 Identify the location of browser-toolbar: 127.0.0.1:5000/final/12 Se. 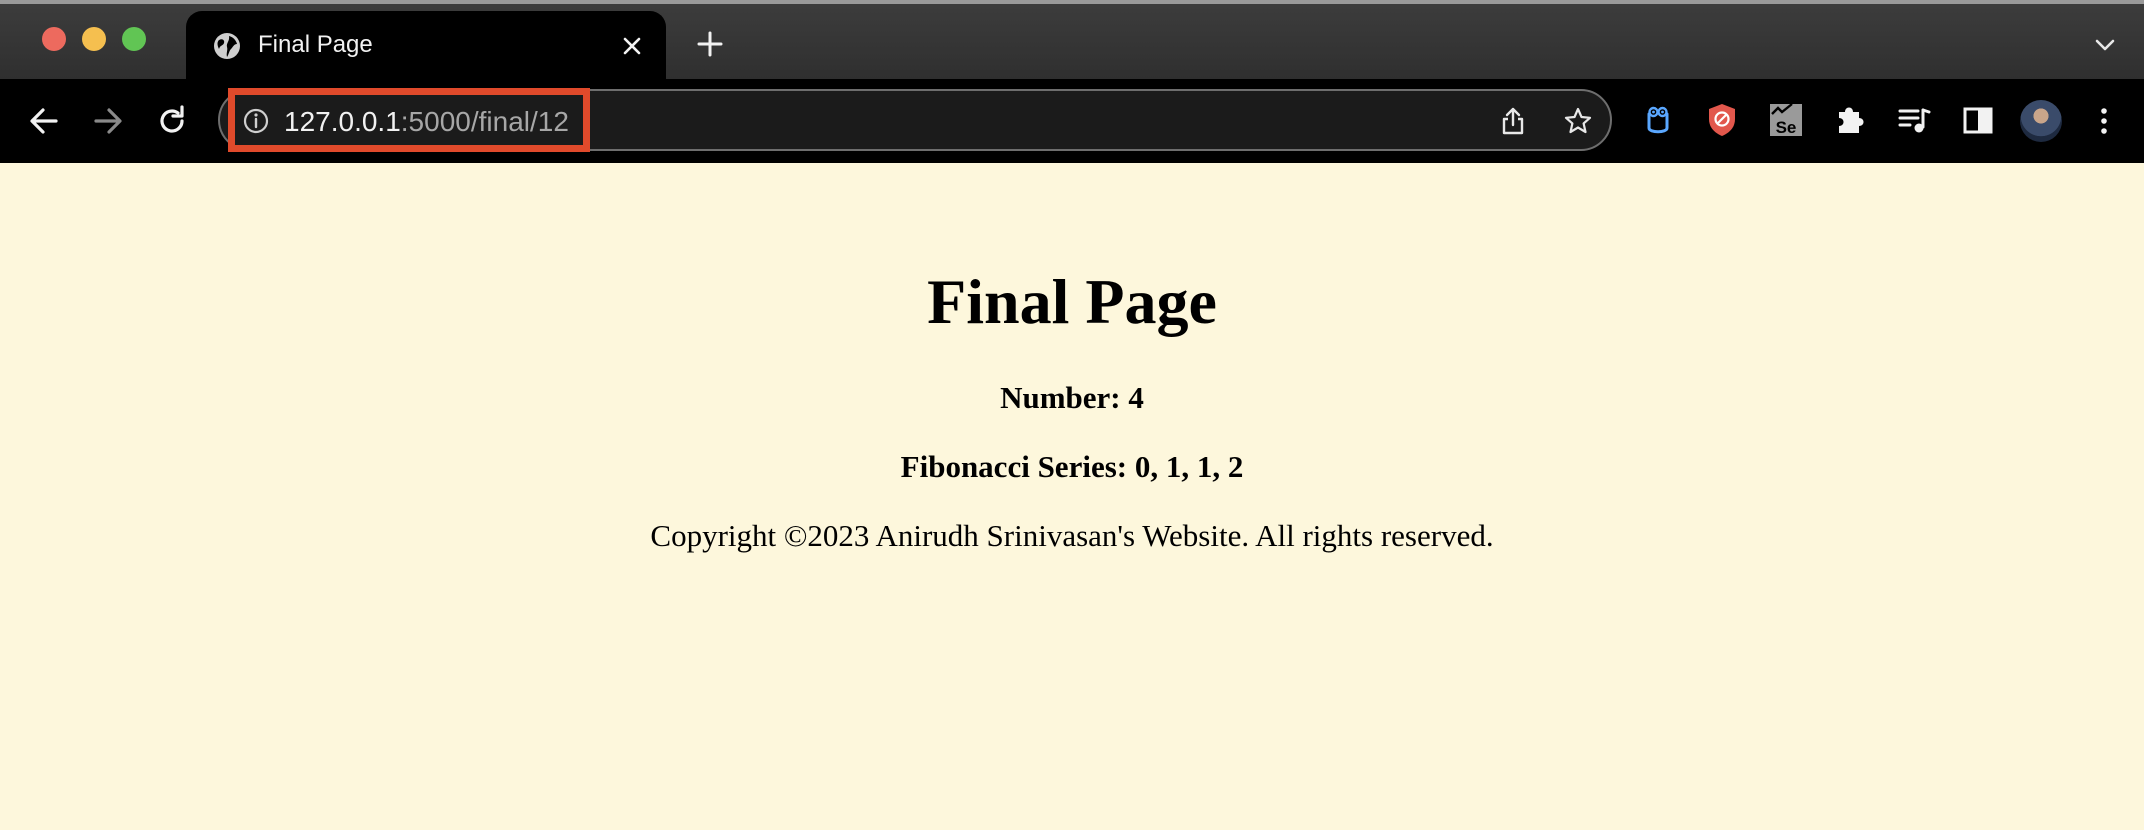
(1072, 121).